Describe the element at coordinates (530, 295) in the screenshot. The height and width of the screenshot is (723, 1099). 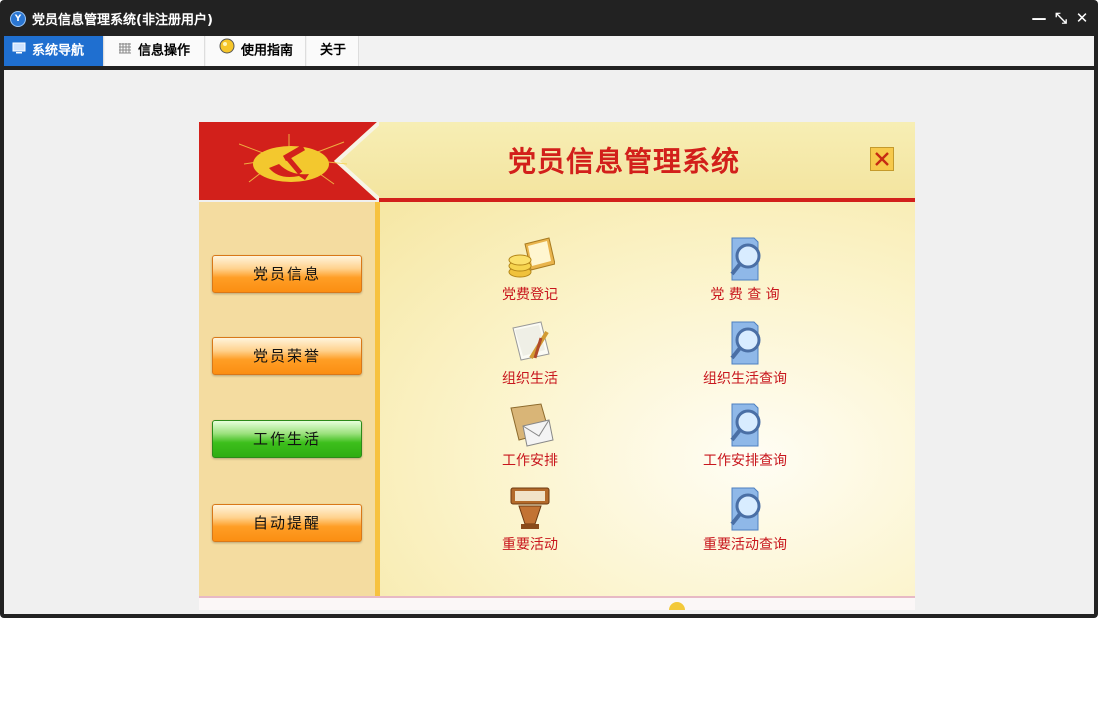
I see `function-label: 党费登记` at that location.